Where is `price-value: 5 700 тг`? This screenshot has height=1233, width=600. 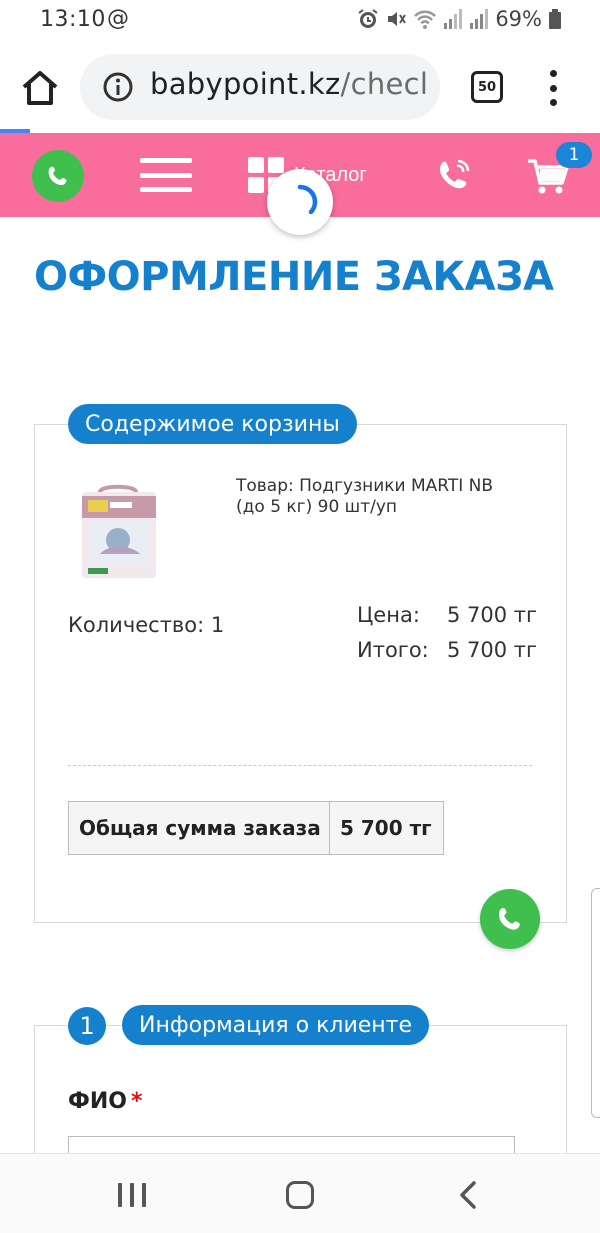
price-value: 5 700 тг is located at coordinates (491, 615).